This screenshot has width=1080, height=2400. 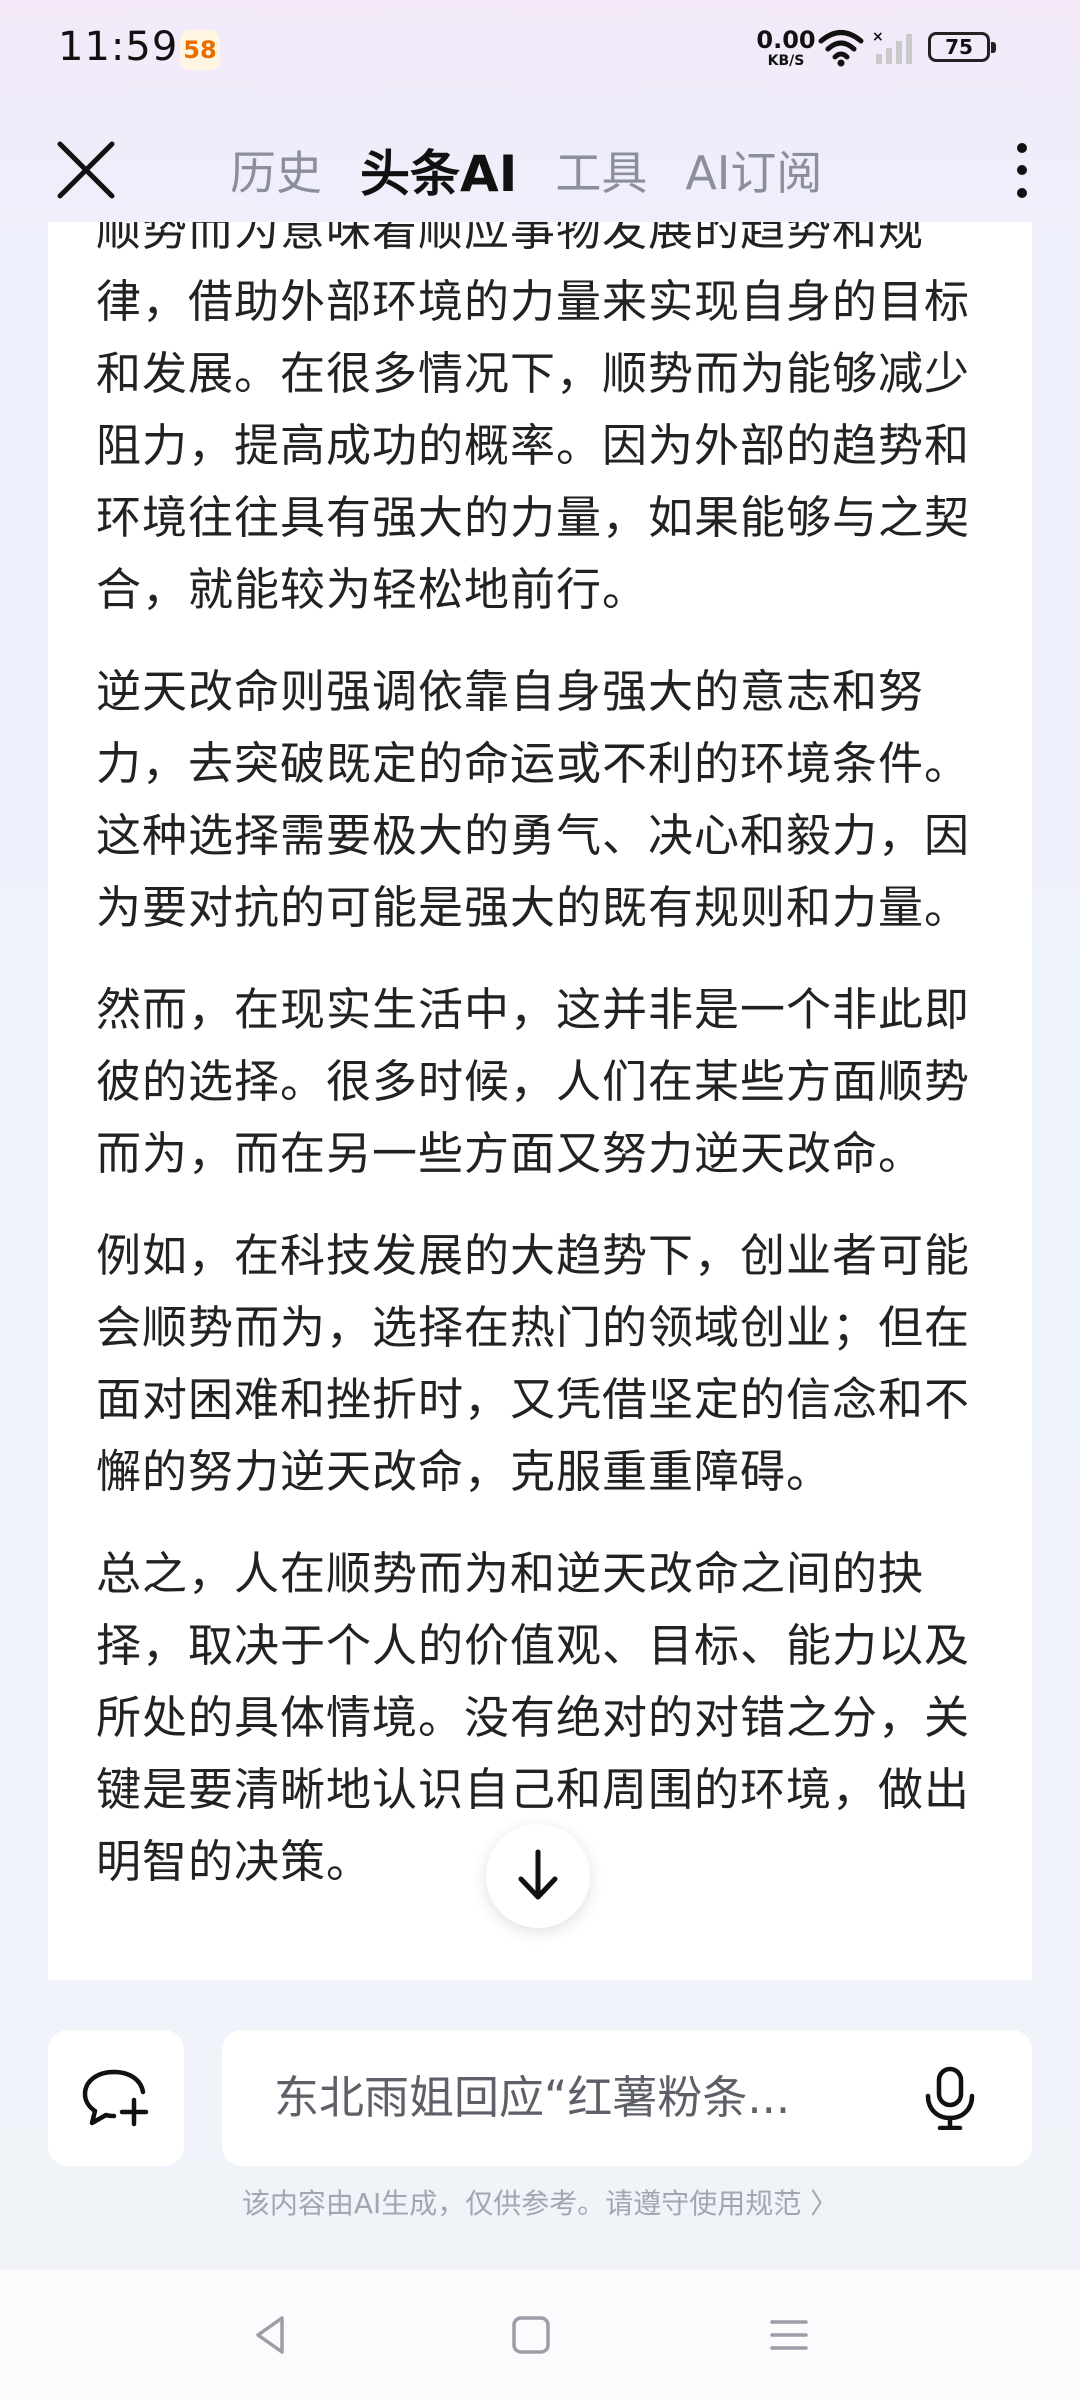 What do you see at coordinates (789, 2335) in the screenshot?
I see `menu-icon` at bounding box center [789, 2335].